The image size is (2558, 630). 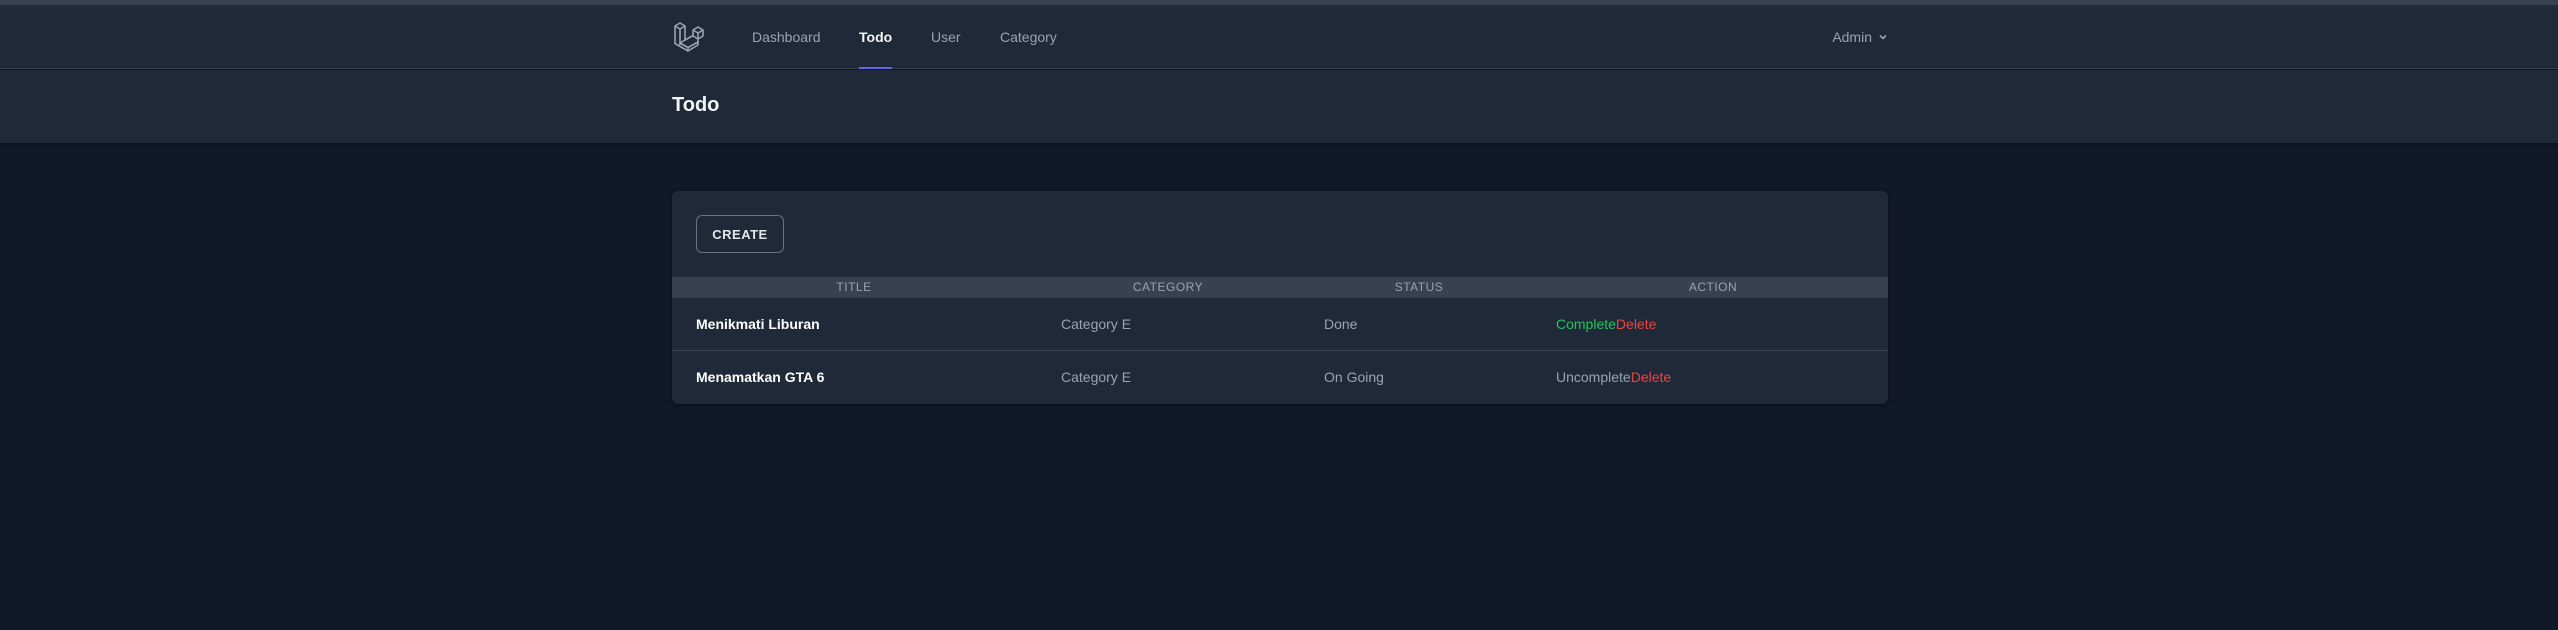 What do you see at coordinates (1280, 287) in the screenshot?
I see `table-header: Title Category Status Action` at bounding box center [1280, 287].